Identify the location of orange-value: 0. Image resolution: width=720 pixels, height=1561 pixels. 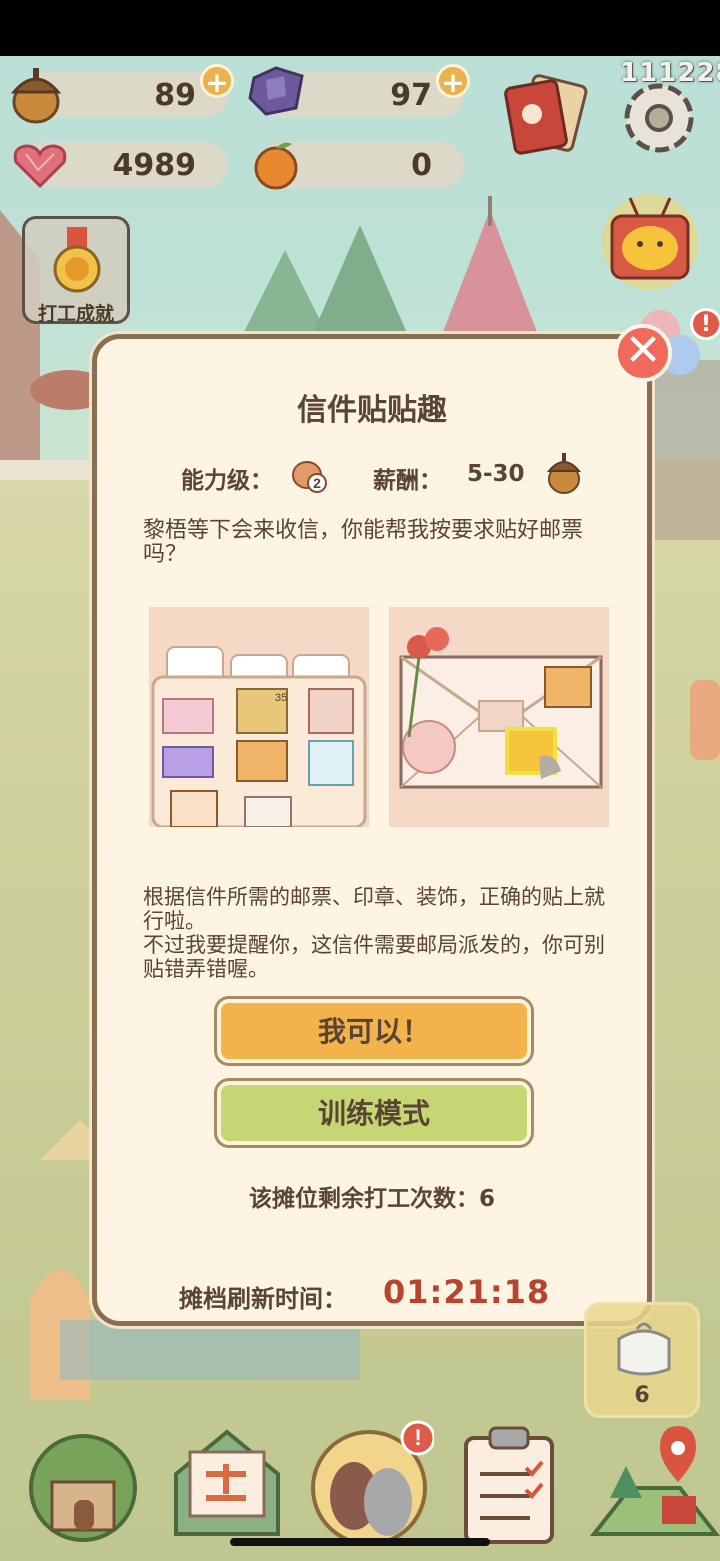
(421, 165).